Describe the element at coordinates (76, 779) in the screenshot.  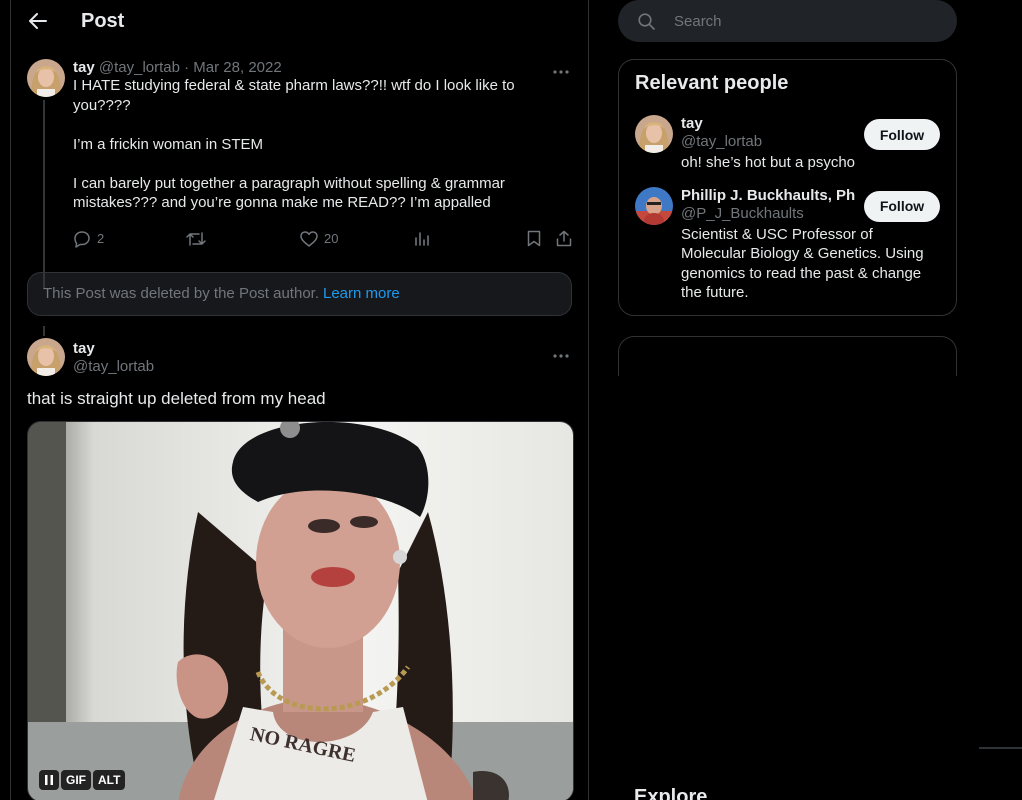
I see `gif-badge: GIF` at that location.